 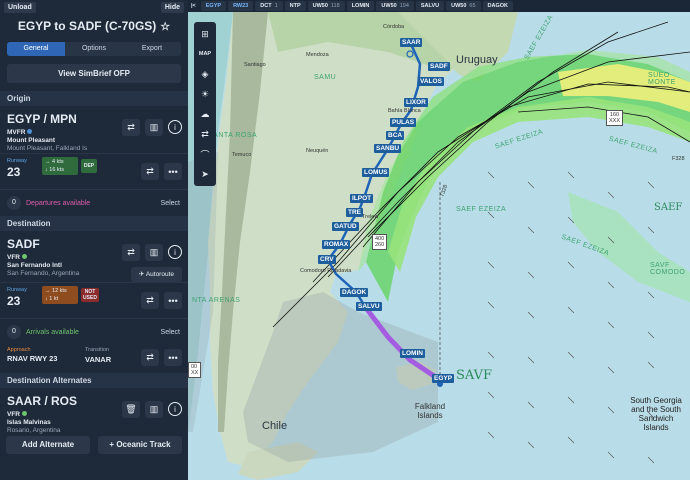 I want to click on fix-romax: ROMAX, so click(x=336, y=244).